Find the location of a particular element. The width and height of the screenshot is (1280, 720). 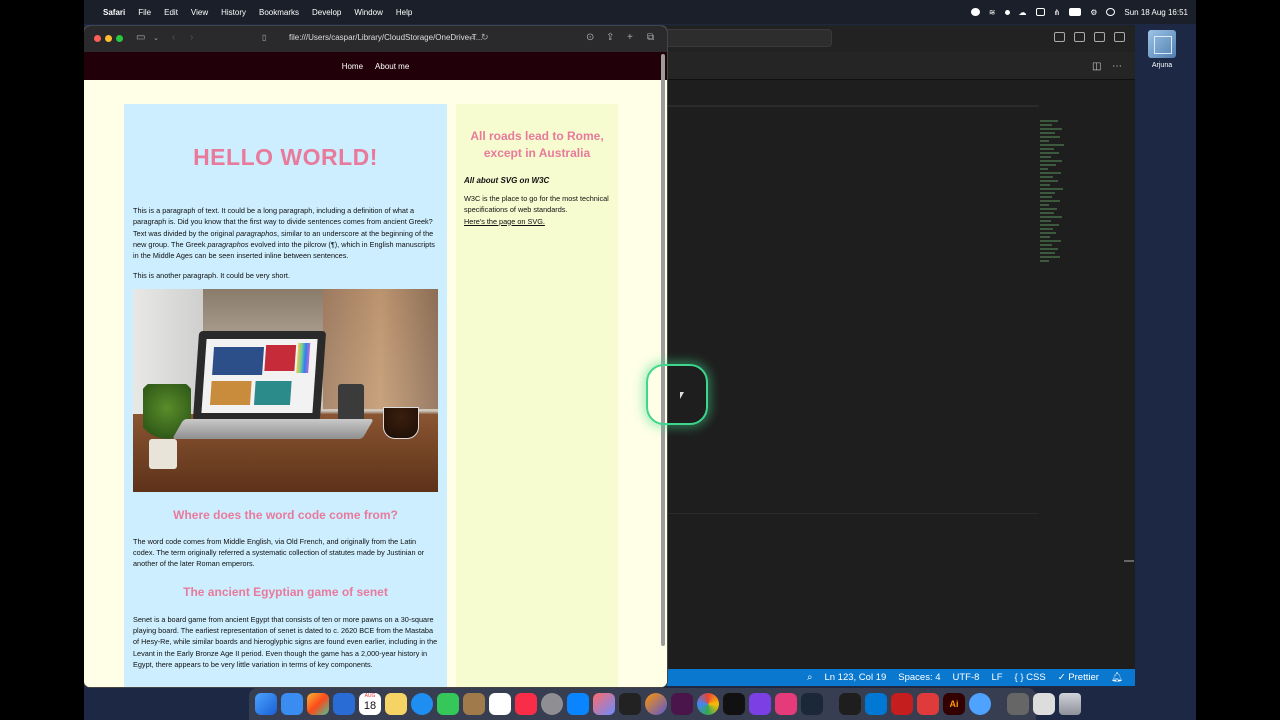

close-window-button is located at coordinates (97, 38).